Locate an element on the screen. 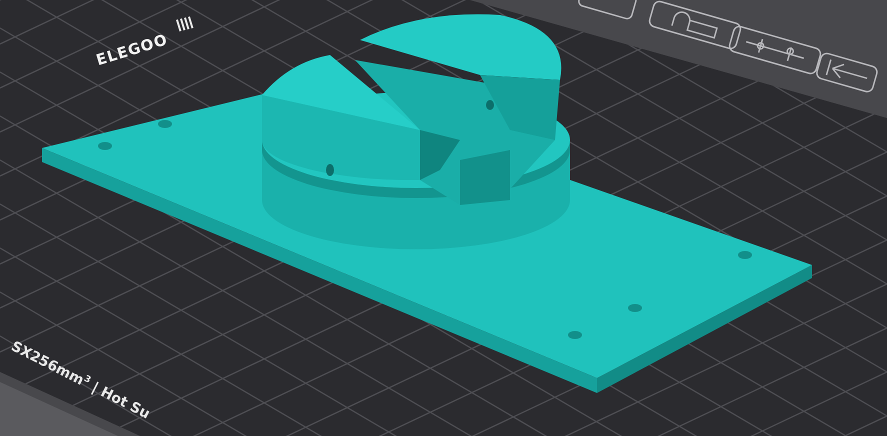 This screenshot has width=887, height=436. sliders-icon is located at coordinates (775, 50).